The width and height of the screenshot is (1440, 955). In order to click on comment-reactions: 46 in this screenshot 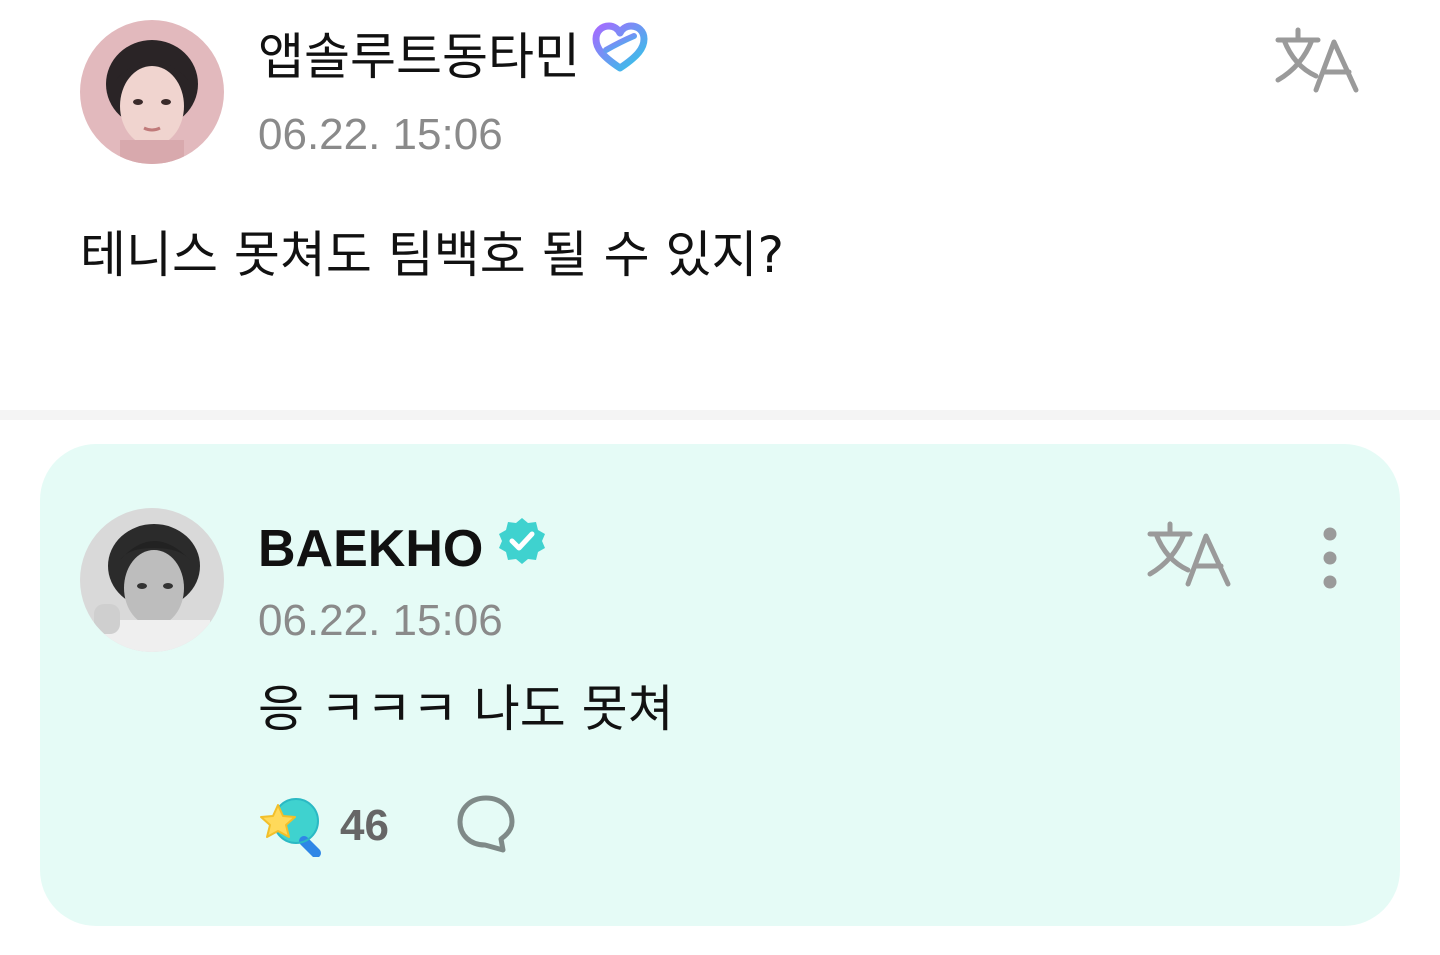, I will do `click(387, 826)`.